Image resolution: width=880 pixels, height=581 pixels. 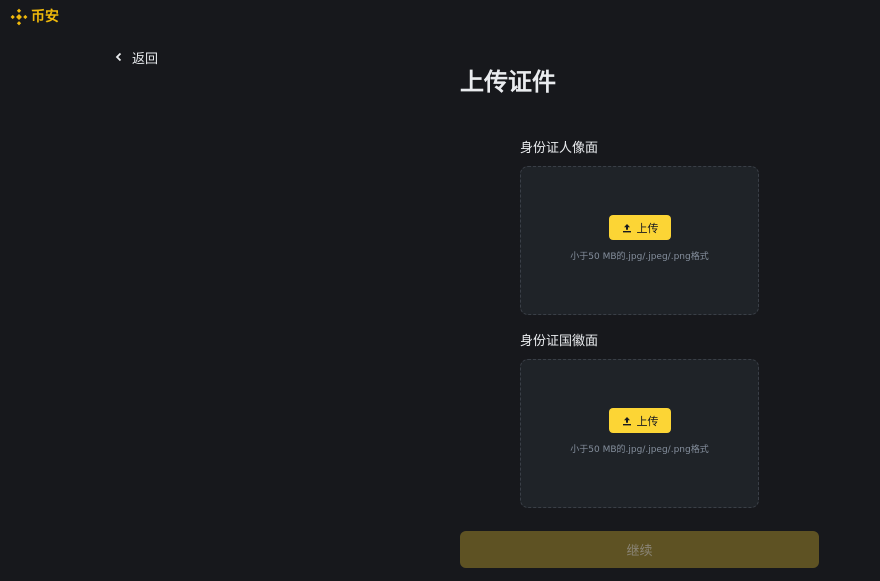 What do you see at coordinates (19, 17) in the screenshot?
I see `binance-logo-icon` at bounding box center [19, 17].